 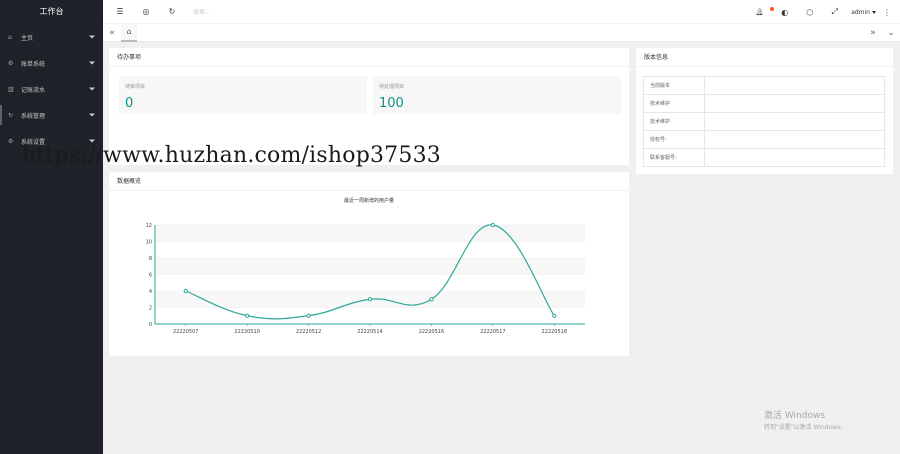 I want to click on y-tick-label: 10, so click(x=149, y=243).